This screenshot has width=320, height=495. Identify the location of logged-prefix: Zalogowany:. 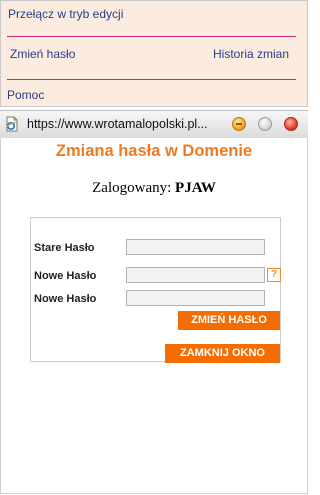
(132, 188).